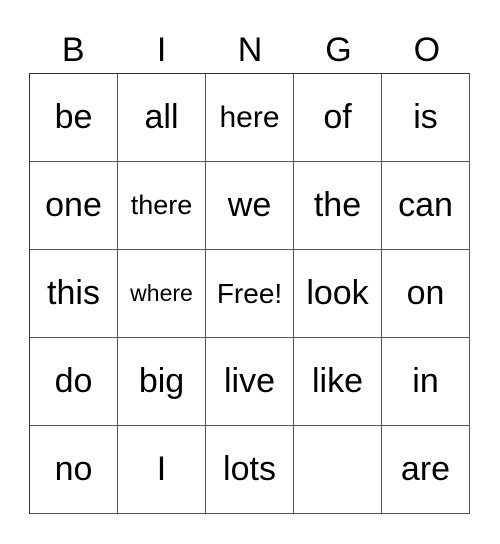 Image resolution: width=500 pixels, height=544 pixels. I want to click on bingo-cell: this, so click(74, 294).